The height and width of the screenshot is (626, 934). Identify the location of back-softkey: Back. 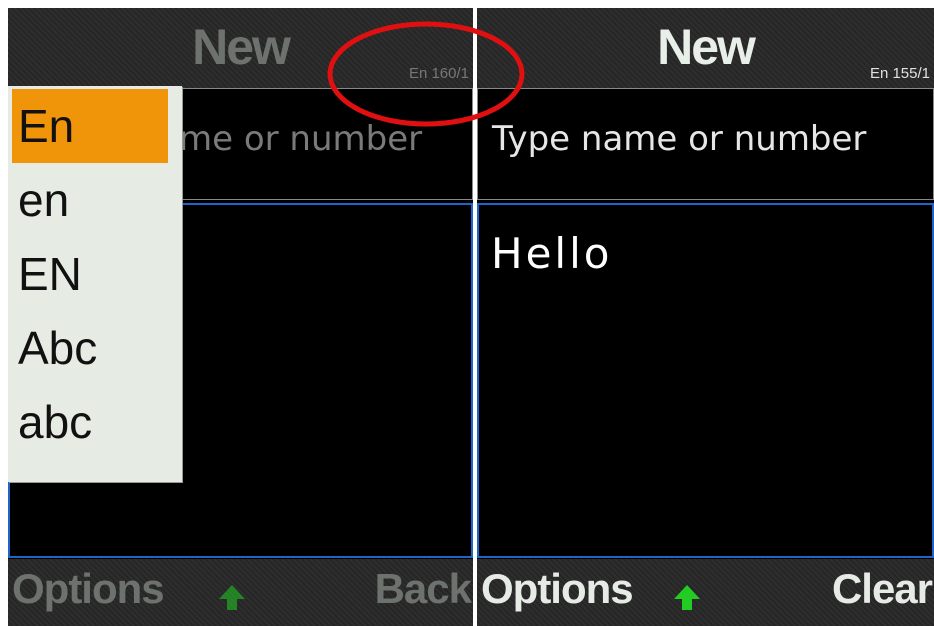
(423, 589).